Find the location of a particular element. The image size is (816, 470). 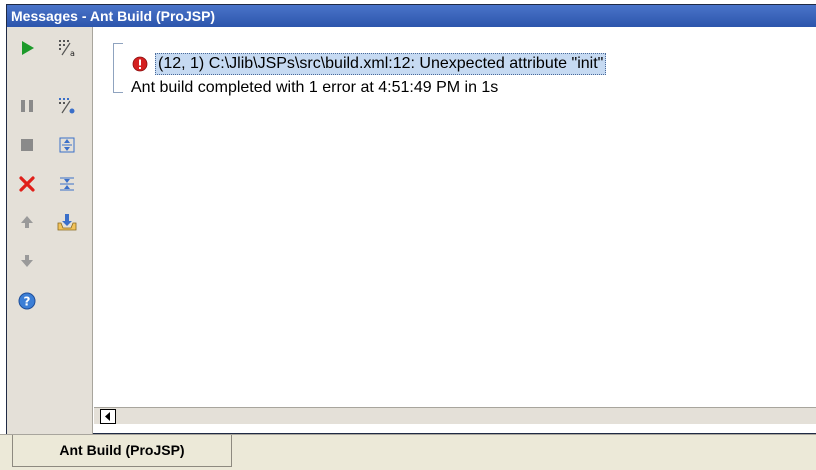

expand-all-icon is located at coordinates (67, 145).